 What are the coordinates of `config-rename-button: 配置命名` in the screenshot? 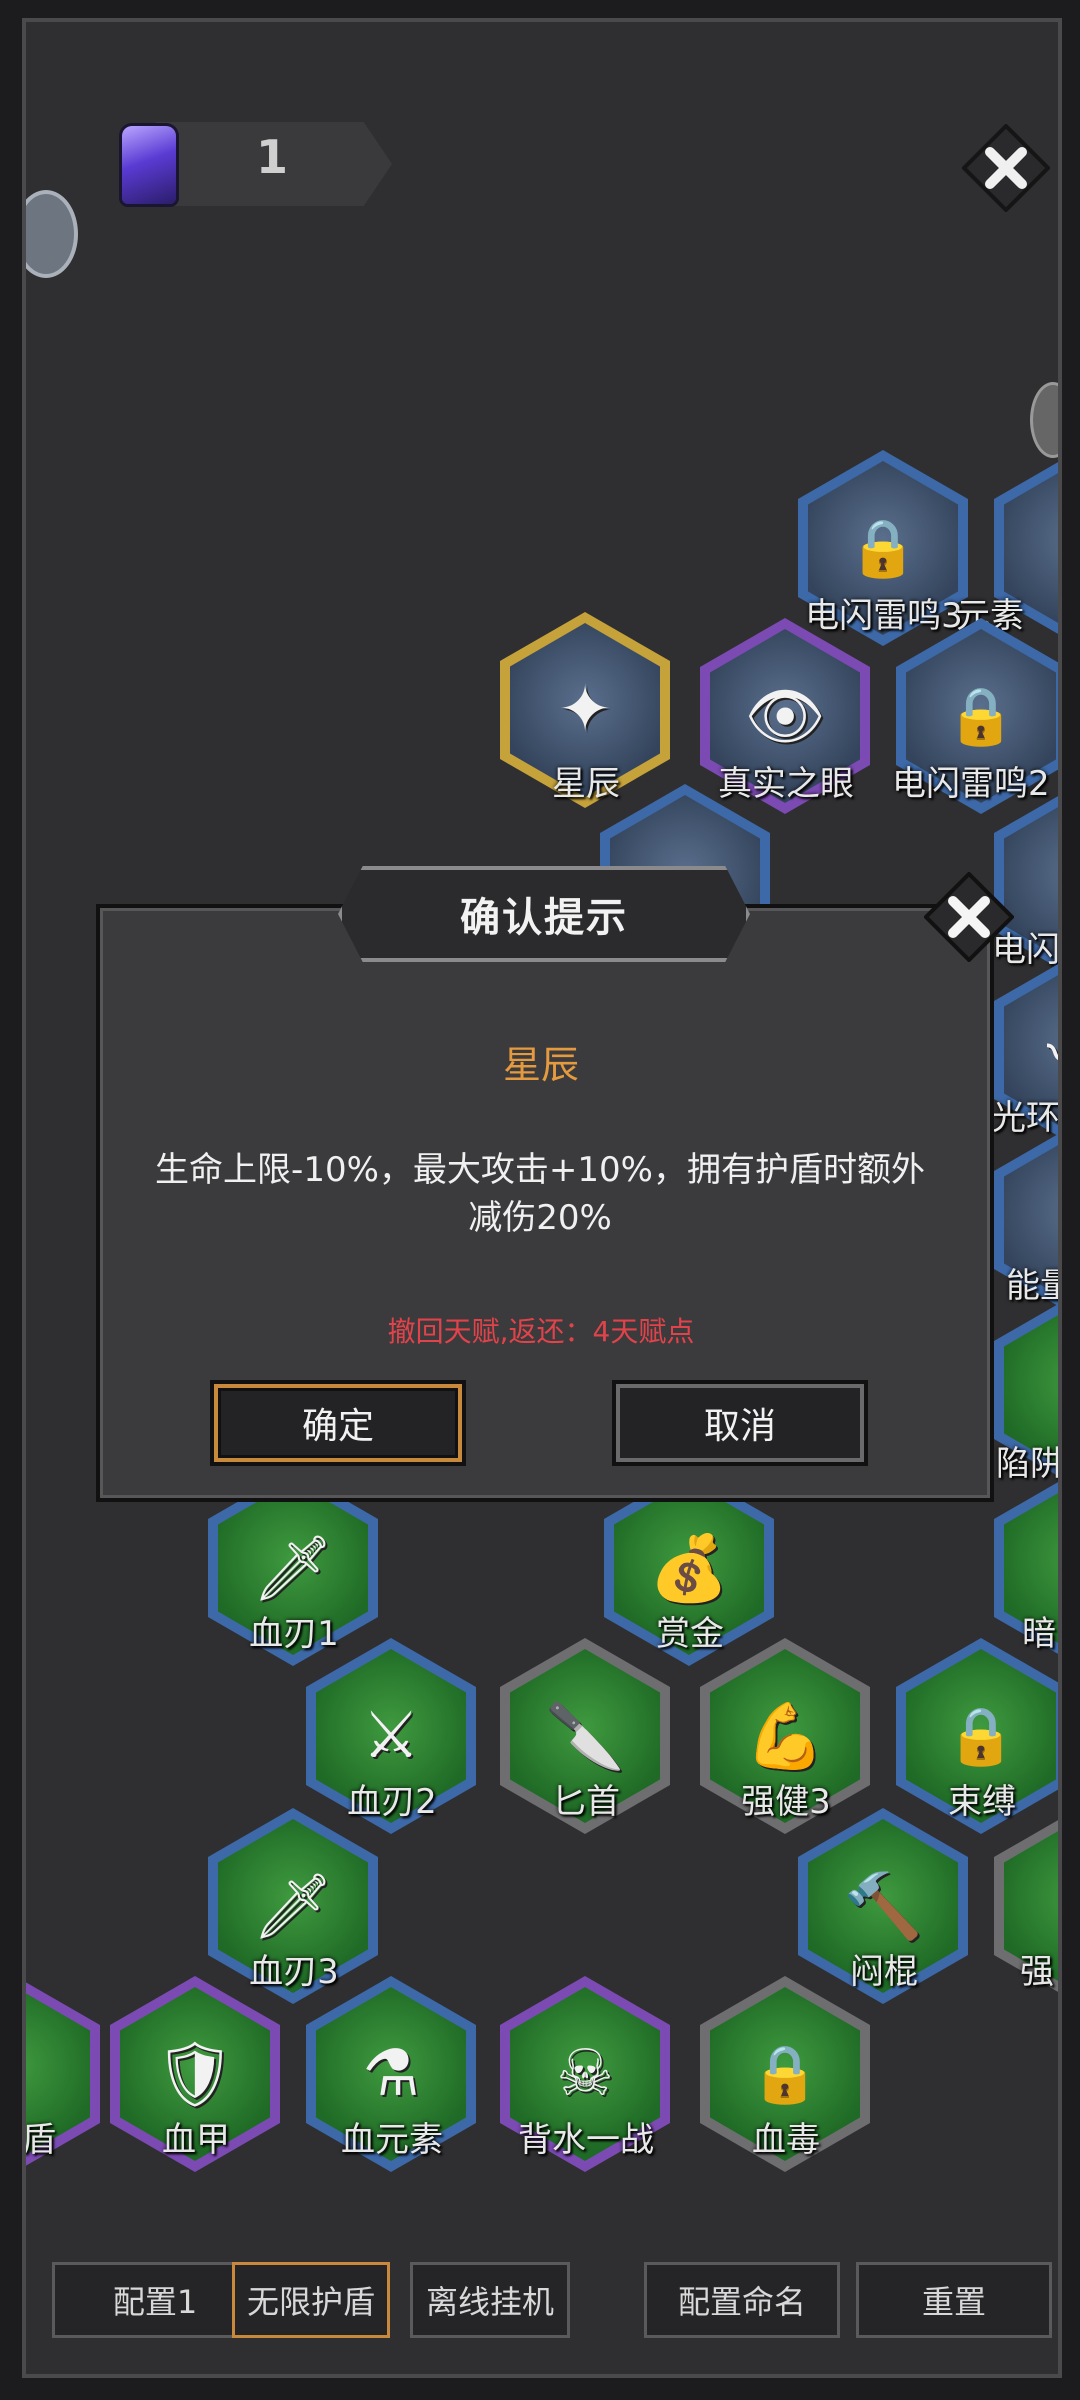 It's located at (742, 2300).